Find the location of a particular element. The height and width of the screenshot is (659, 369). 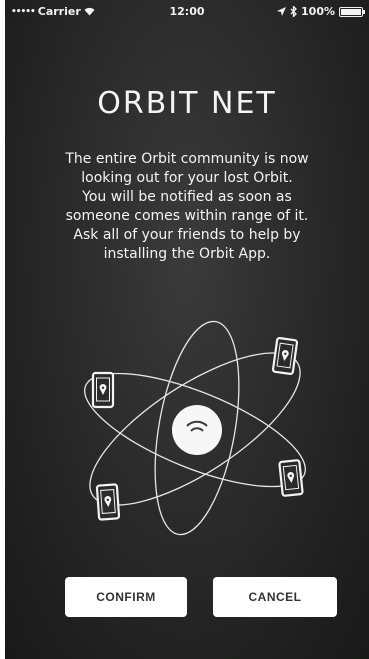

message-line: installing the Orbit App. is located at coordinates (187, 254).